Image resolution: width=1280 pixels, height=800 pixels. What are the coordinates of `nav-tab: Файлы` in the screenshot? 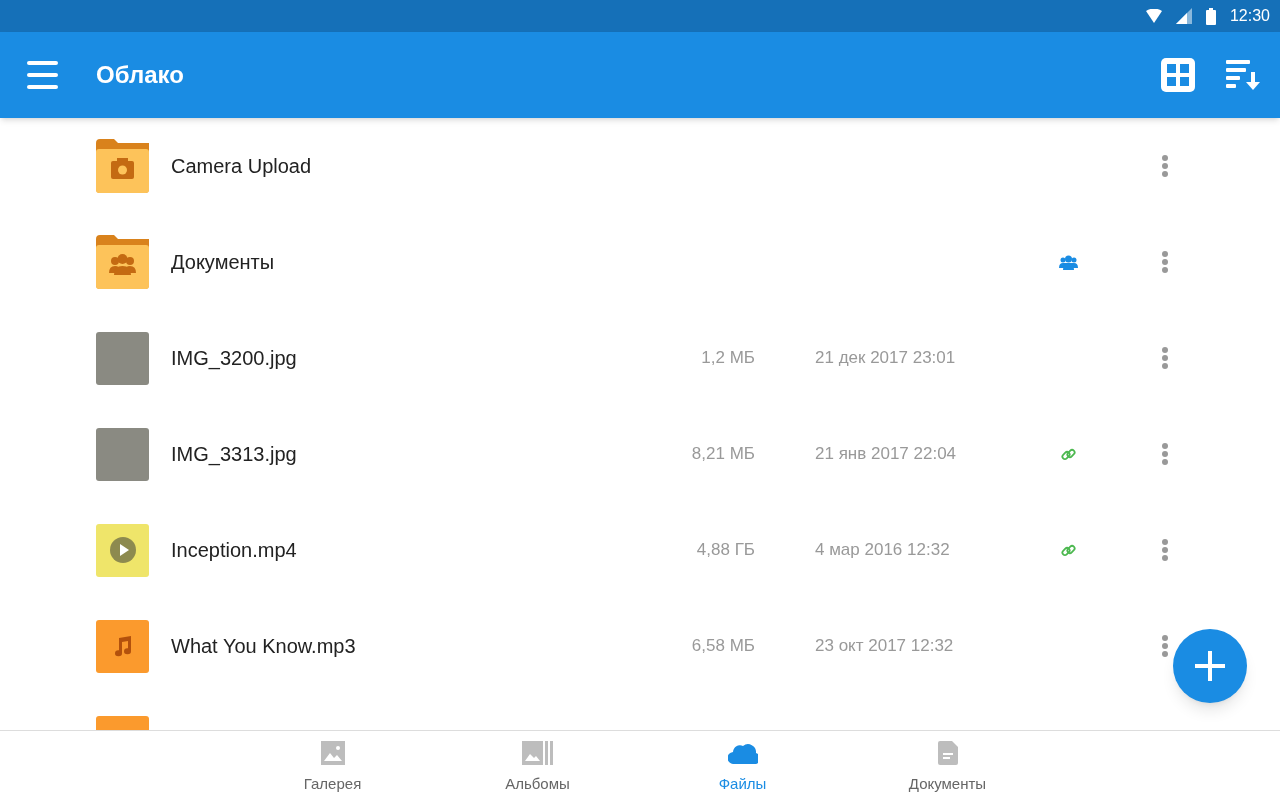 It's located at (742, 765).